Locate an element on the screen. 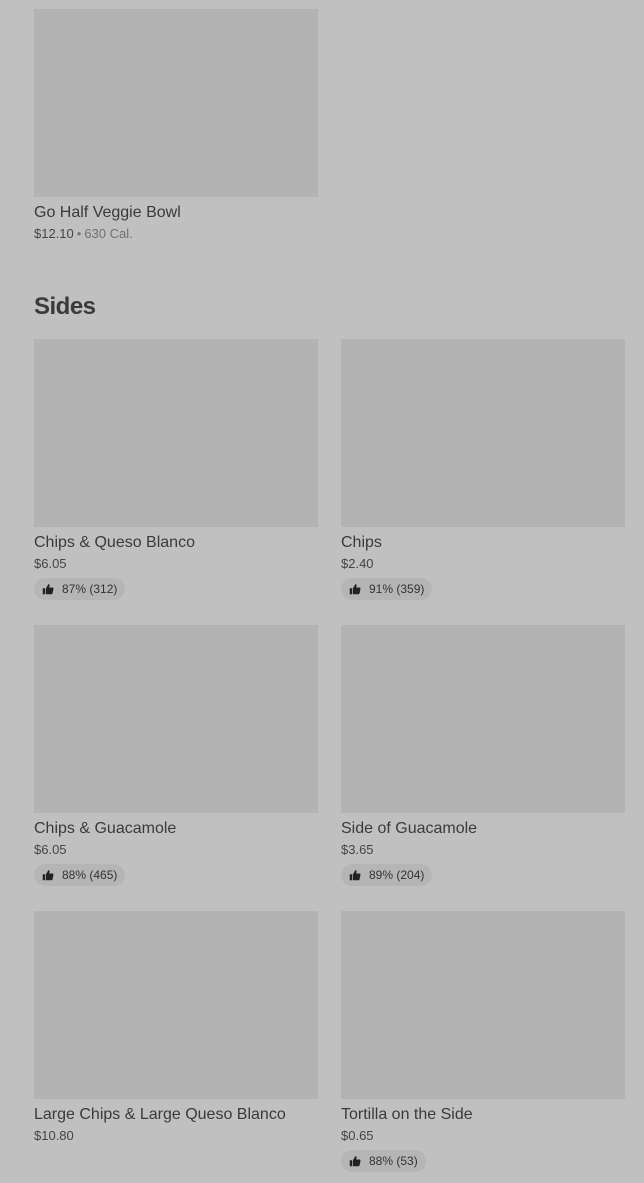  menu-item-price: $12.10 is located at coordinates (54, 233).